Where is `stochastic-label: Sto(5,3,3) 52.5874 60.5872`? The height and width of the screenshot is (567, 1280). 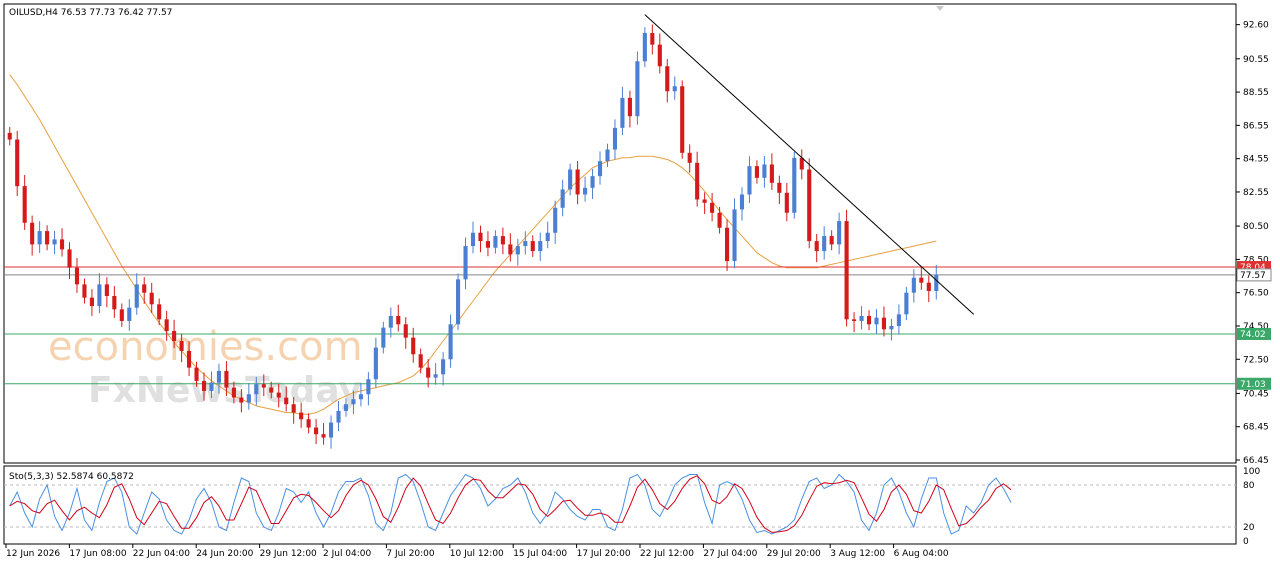
stochastic-label: Sto(5,3,3) 52.5874 60.5872 is located at coordinates (71, 477).